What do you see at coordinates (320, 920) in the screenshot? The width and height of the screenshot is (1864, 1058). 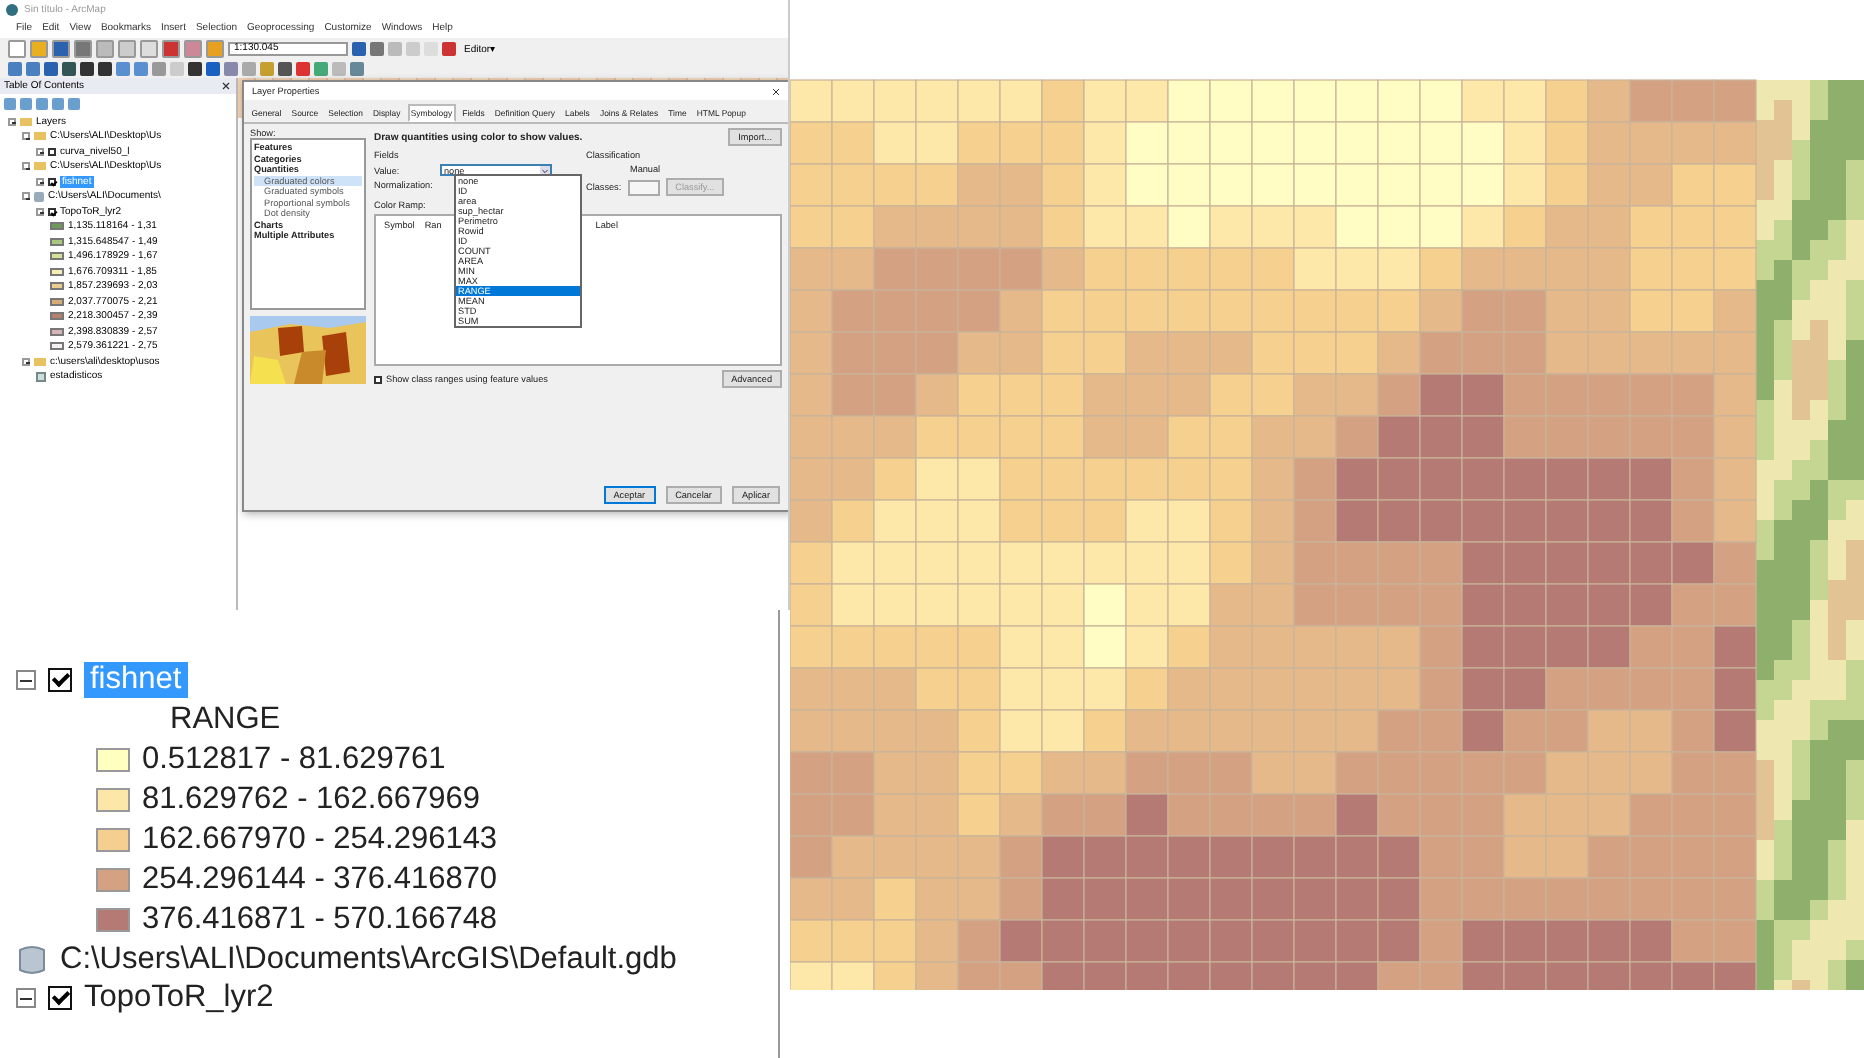 I see `class-range: 376.416871 - 570.166748` at bounding box center [320, 920].